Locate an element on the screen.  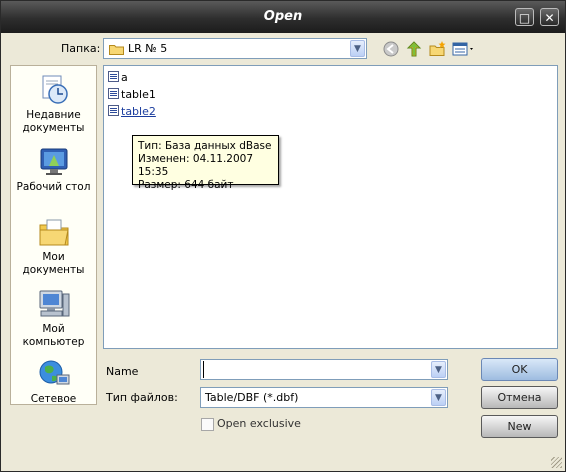
maximize-icon: □ is located at coordinates (524, 18).